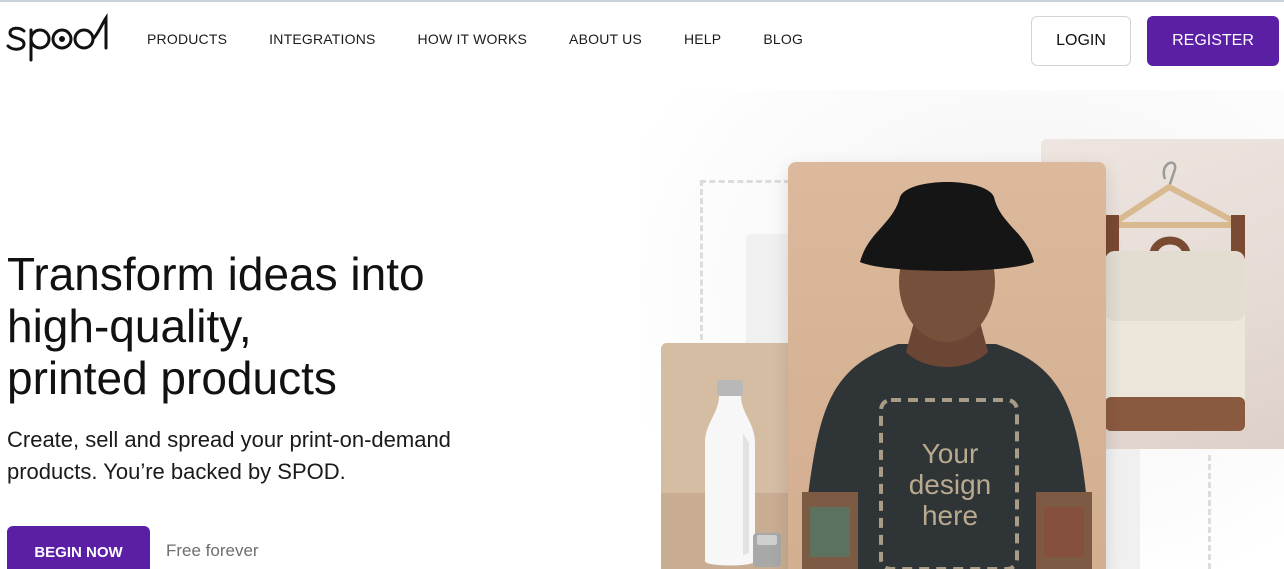 The height and width of the screenshot is (569, 1284). I want to click on nav-item-help: HELP, so click(702, 39).